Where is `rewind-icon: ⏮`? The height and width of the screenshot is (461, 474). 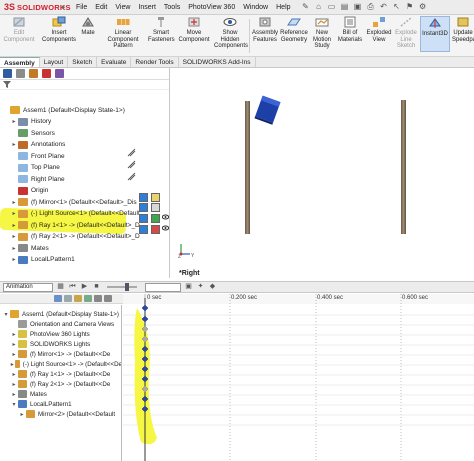
rewind-icon: ⏮ is located at coordinates (72, 287).